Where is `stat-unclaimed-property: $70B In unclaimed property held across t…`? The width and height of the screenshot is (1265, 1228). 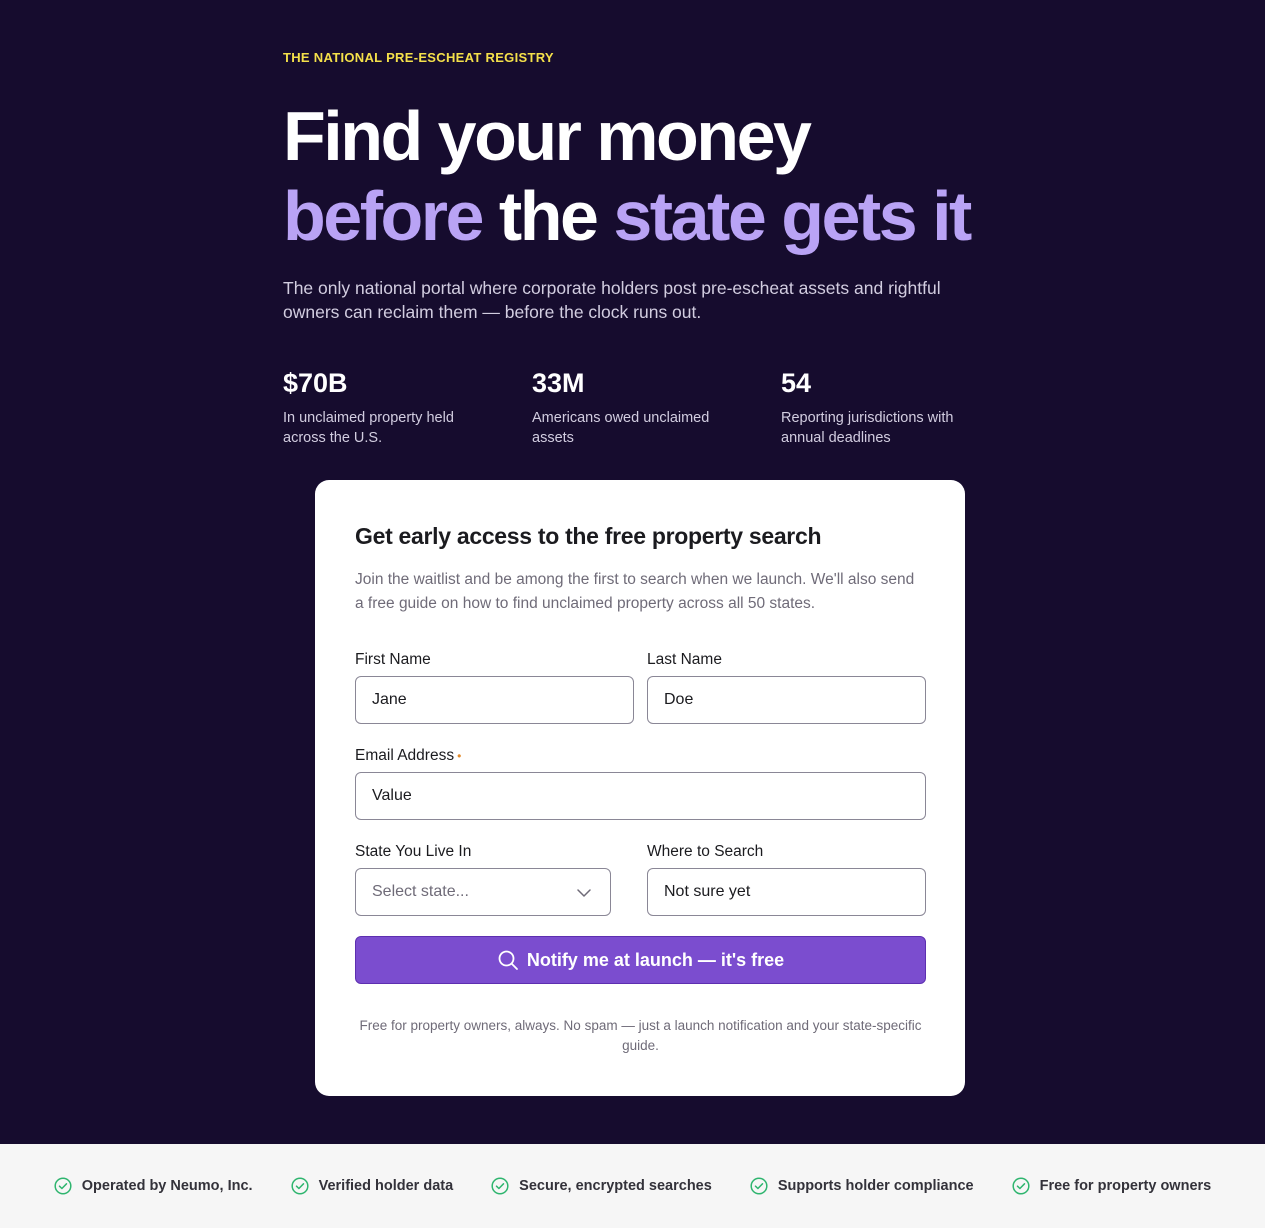 stat-unclaimed-property: $70B In unclaimed property held across t… is located at coordinates (383, 407).